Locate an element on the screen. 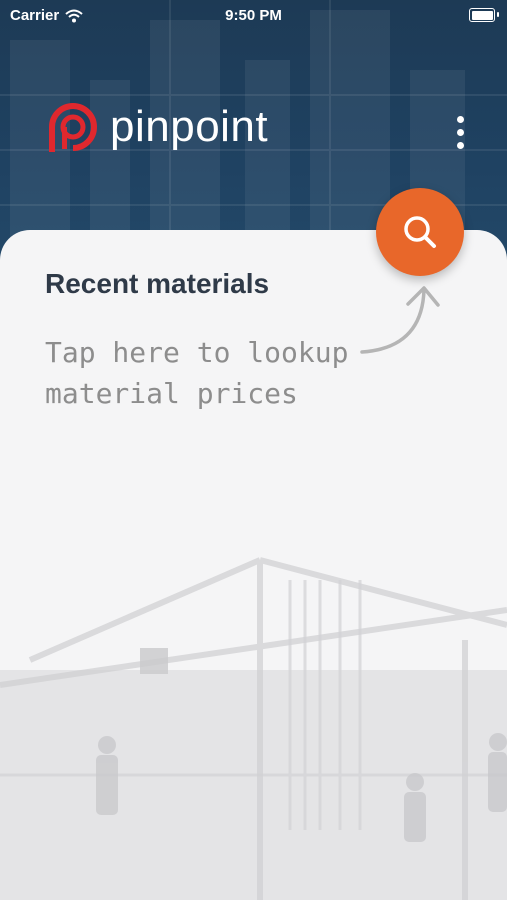 This screenshot has width=507, height=900. battery-level is located at coordinates (482, 15).